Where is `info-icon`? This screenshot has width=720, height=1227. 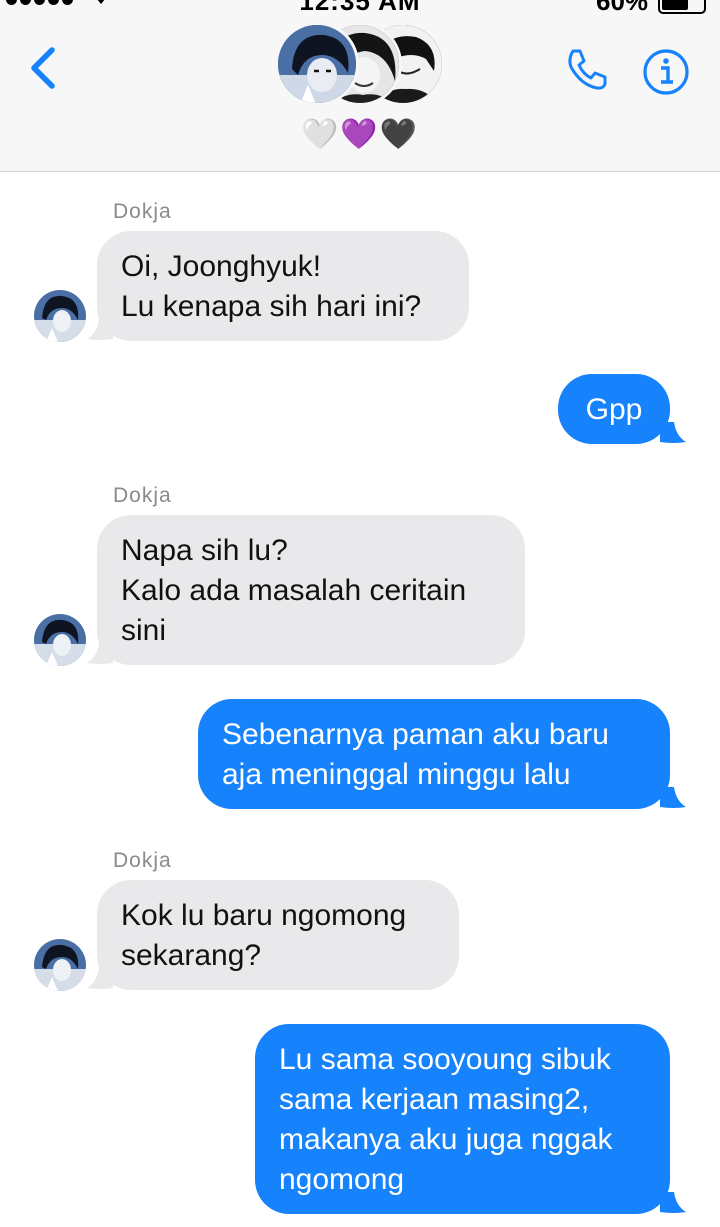 info-icon is located at coordinates (666, 72).